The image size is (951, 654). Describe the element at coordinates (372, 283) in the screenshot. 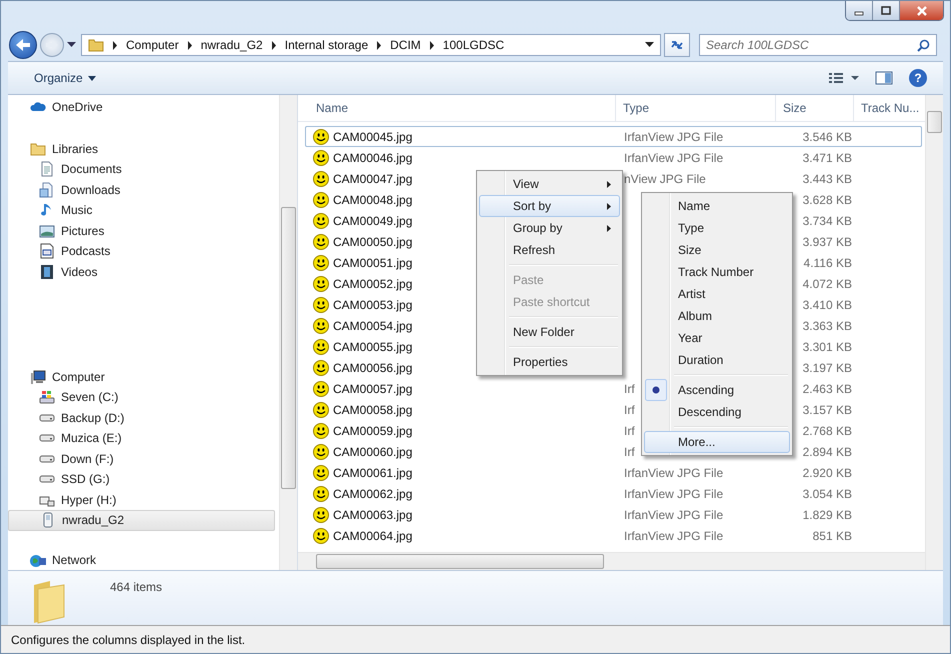

I see `file-name: CAM00052.jpg` at that location.